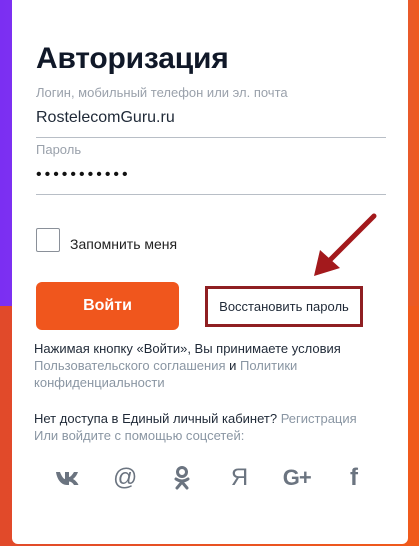 Image resolution: width=419 pixels, height=546 pixels. What do you see at coordinates (211, 194) in the screenshot?
I see `password-underline` at bounding box center [211, 194].